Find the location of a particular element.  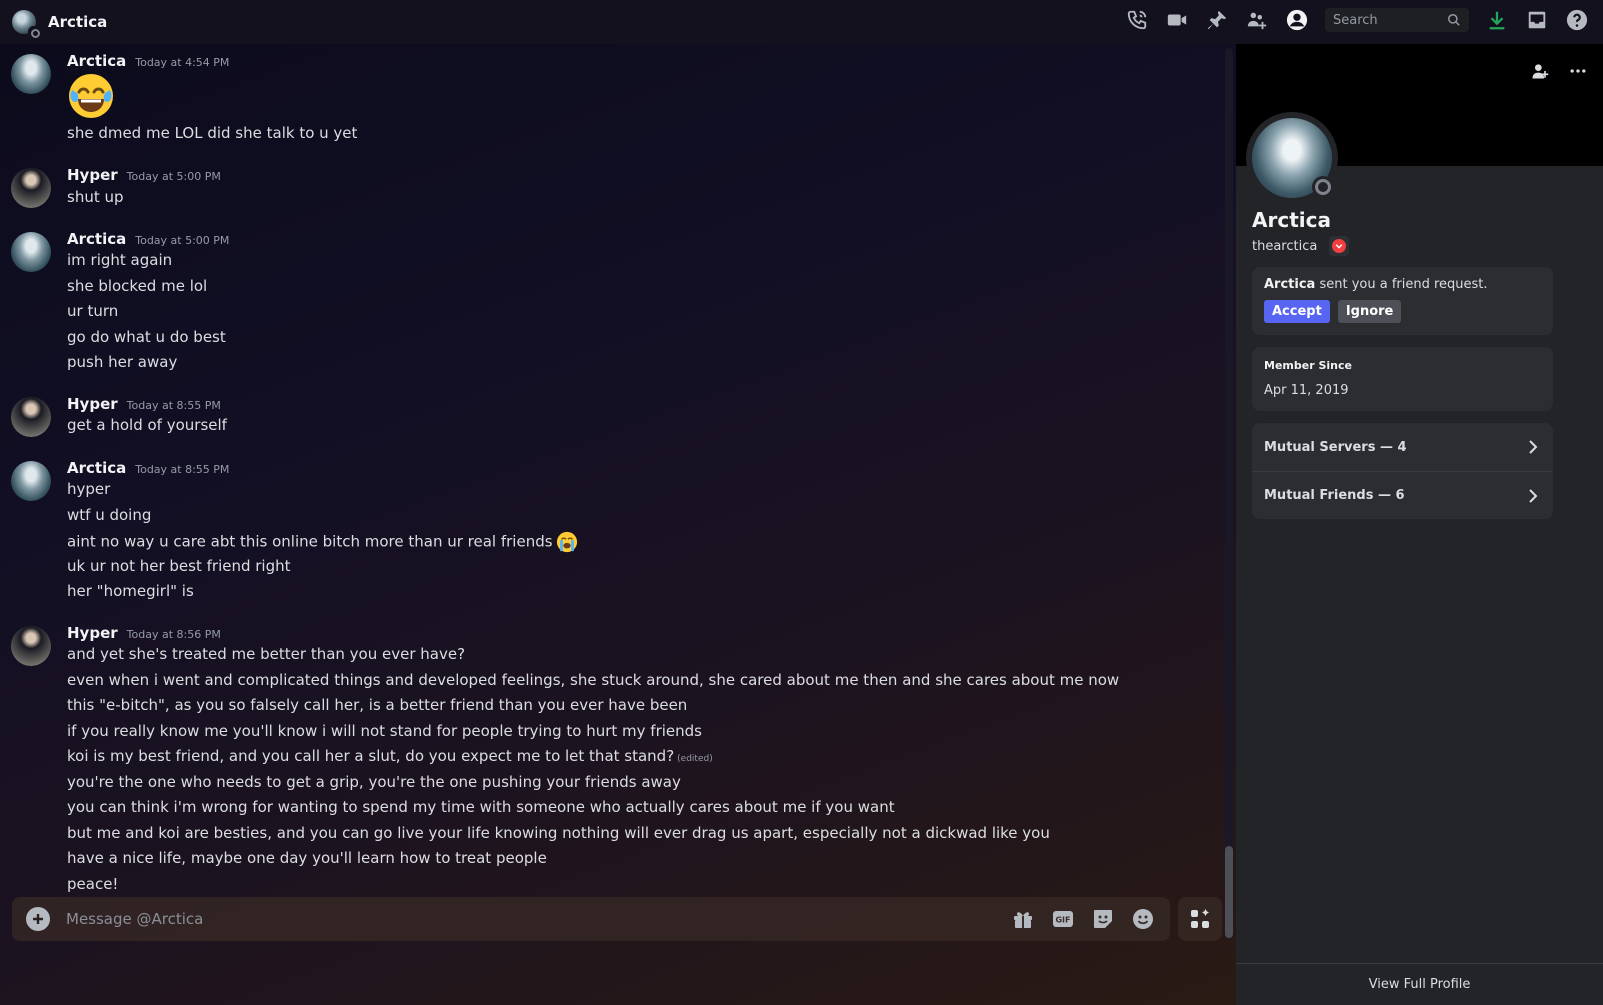

edited-label: (edited) is located at coordinates (695, 759).